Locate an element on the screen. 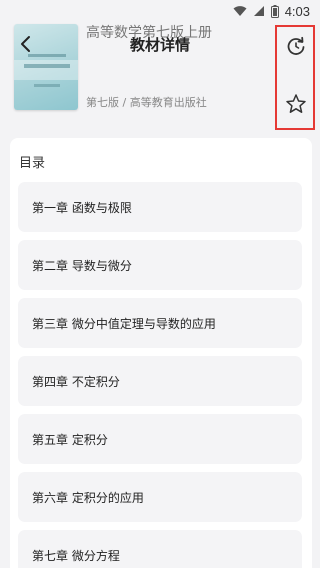 Image resolution: width=320 pixels, height=568 pixels. chapter-item: 第四章 不定积分 is located at coordinates (160, 381).